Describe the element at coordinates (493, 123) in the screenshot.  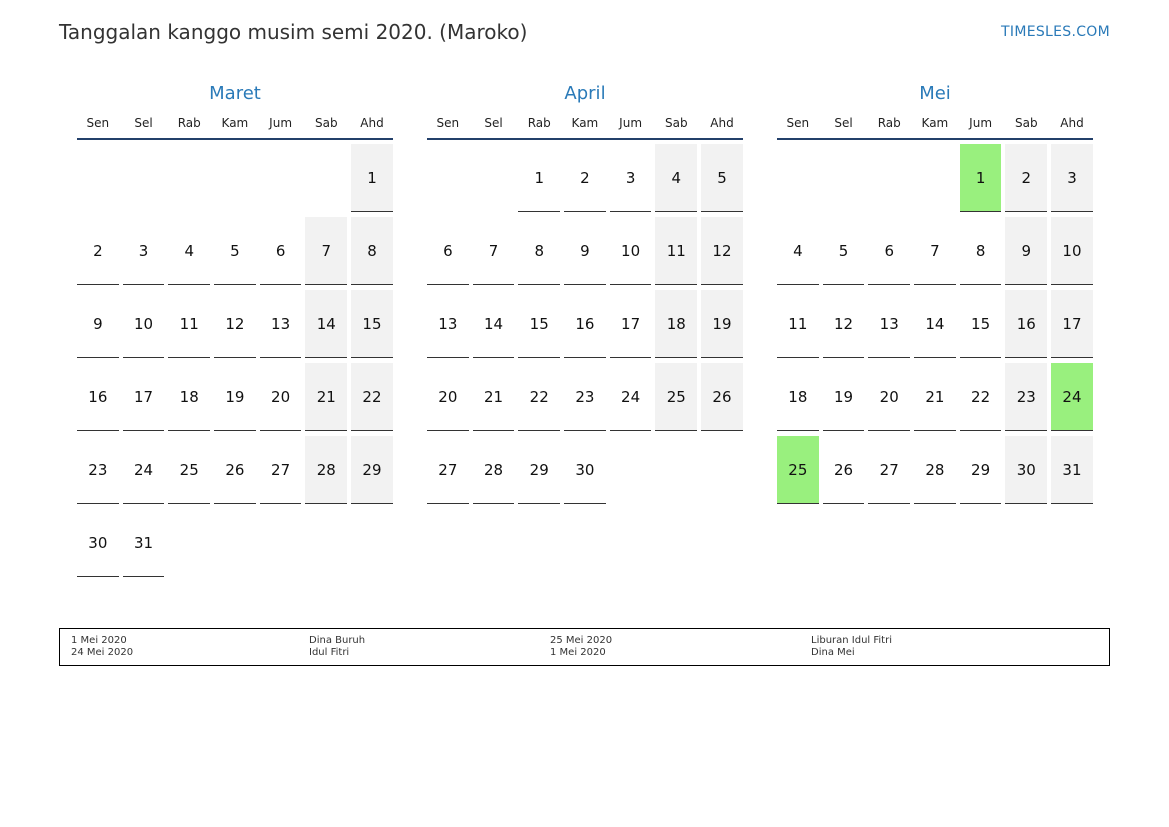
I see `weekday-label: Sel` at that location.